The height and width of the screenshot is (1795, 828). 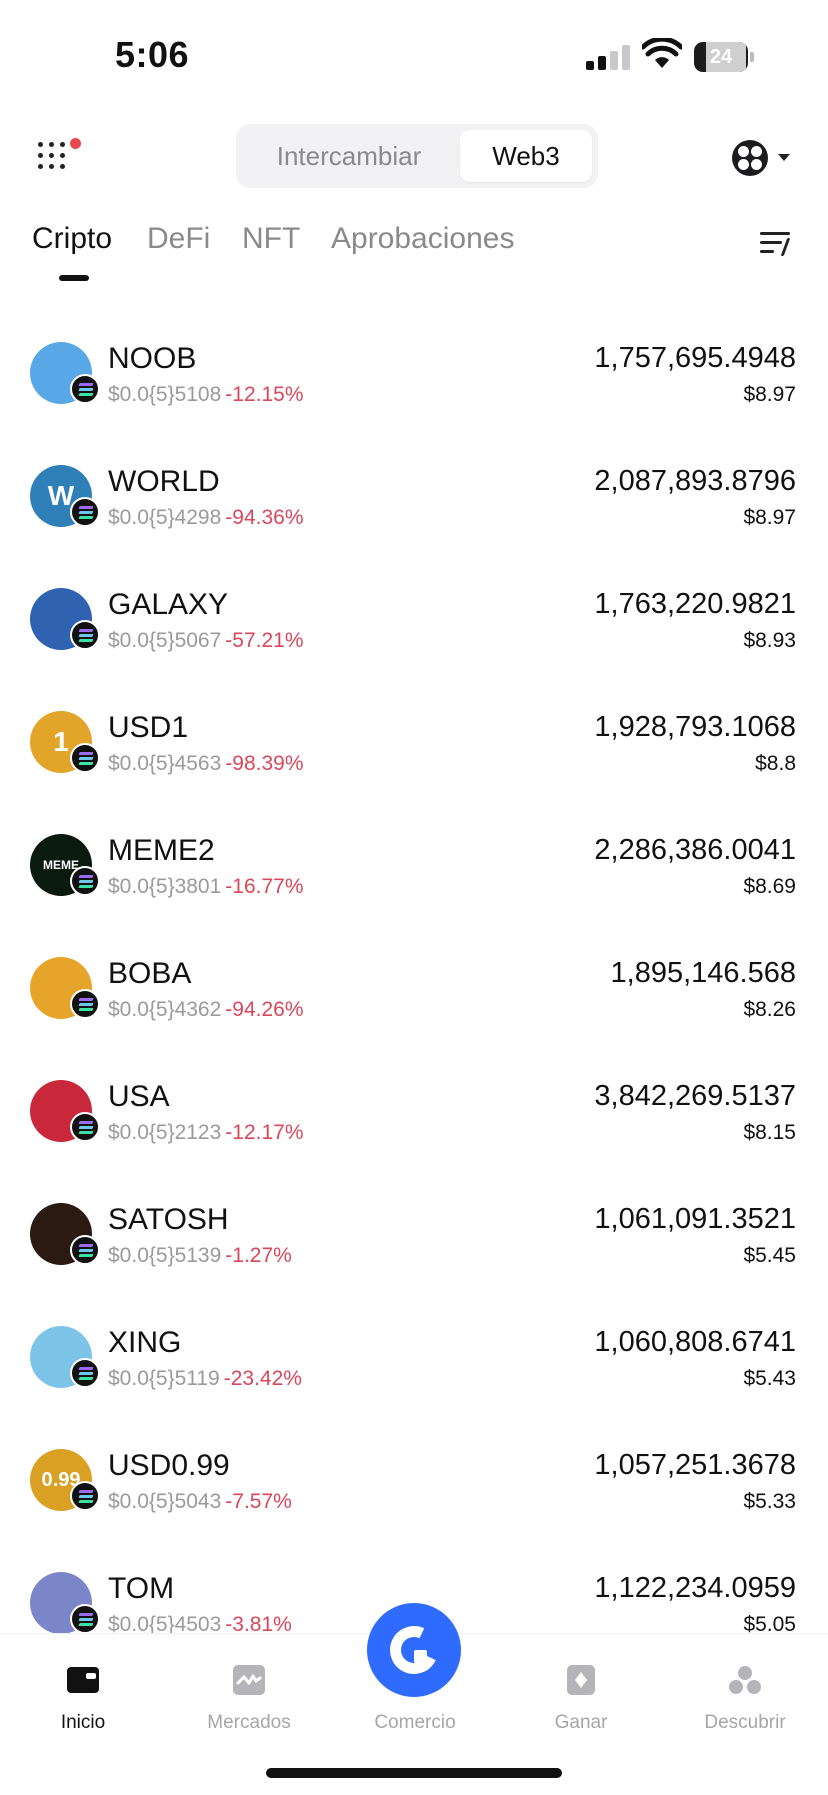 What do you see at coordinates (83, 1722) in the screenshot?
I see `nav-label-inicio: Inicio` at bounding box center [83, 1722].